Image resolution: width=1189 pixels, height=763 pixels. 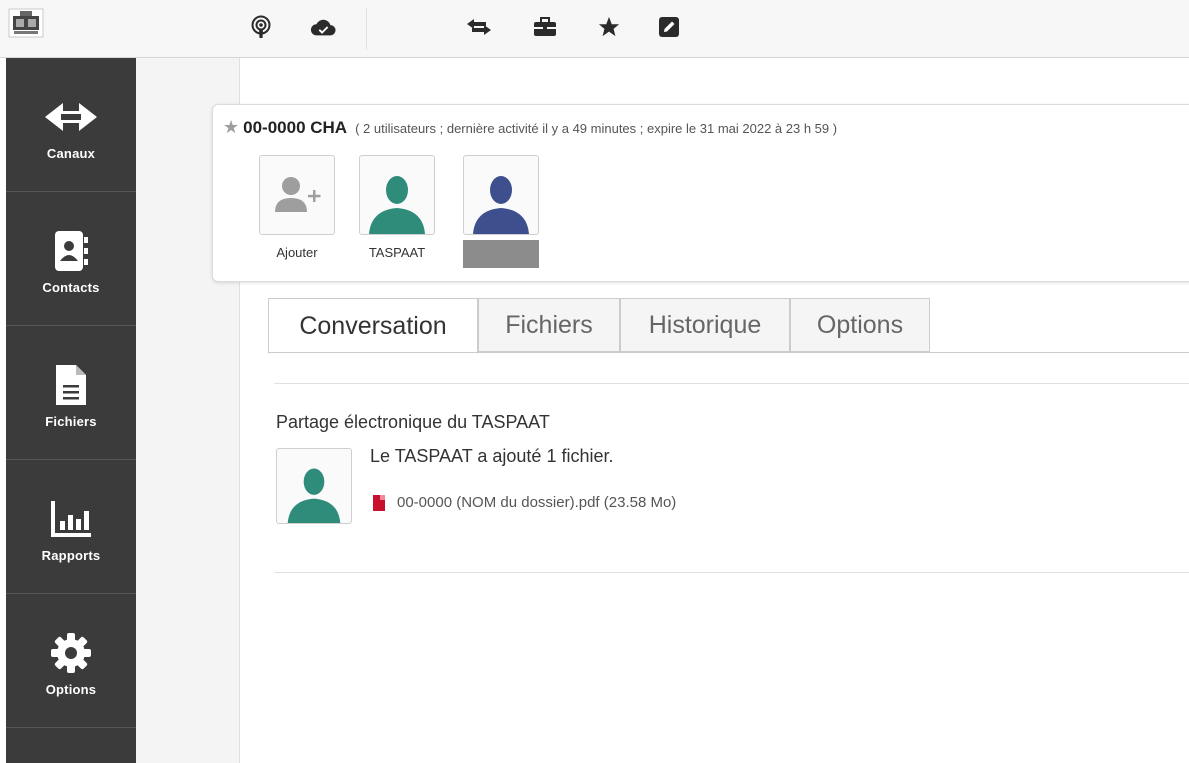 What do you see at coordinates (379, 502) in the screenshot?
I see `pdf-file-icon` at bounding box center [379, 502].